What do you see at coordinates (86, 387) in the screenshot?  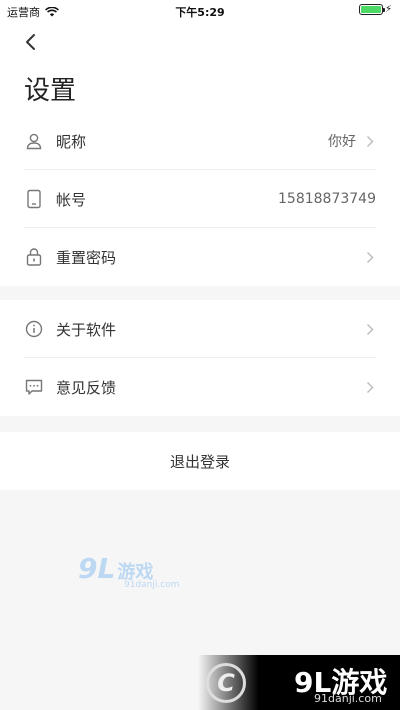 I see `feedback-label: 意见反馈` at bounding box center [86, 387].